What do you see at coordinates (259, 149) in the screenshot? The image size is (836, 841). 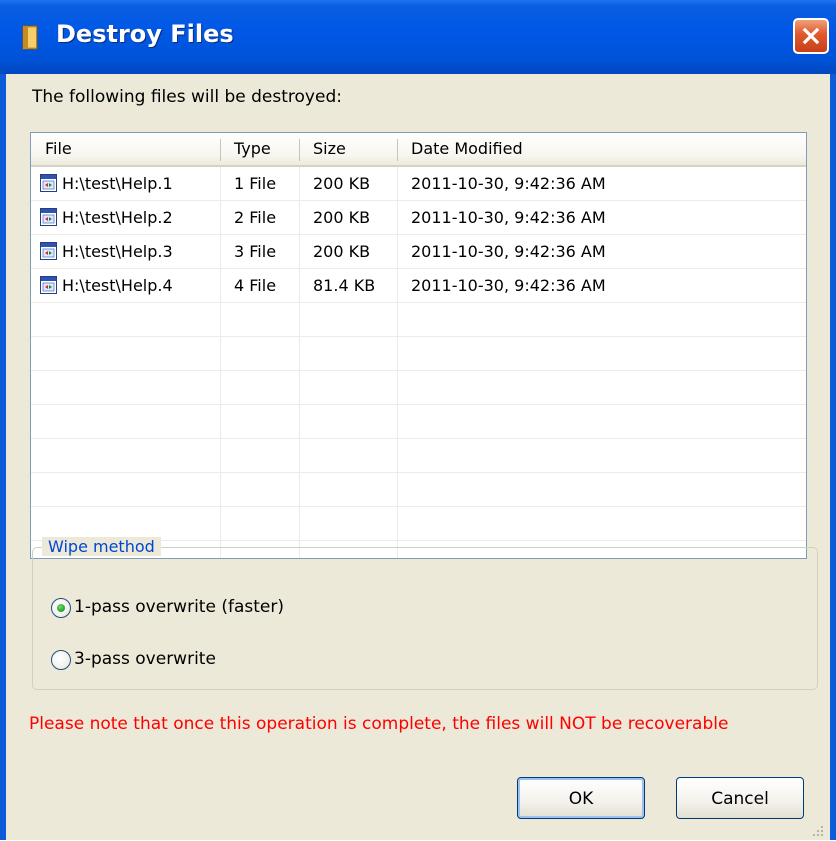 I see `column-header-type: Type` at bounding box center [259, 149].